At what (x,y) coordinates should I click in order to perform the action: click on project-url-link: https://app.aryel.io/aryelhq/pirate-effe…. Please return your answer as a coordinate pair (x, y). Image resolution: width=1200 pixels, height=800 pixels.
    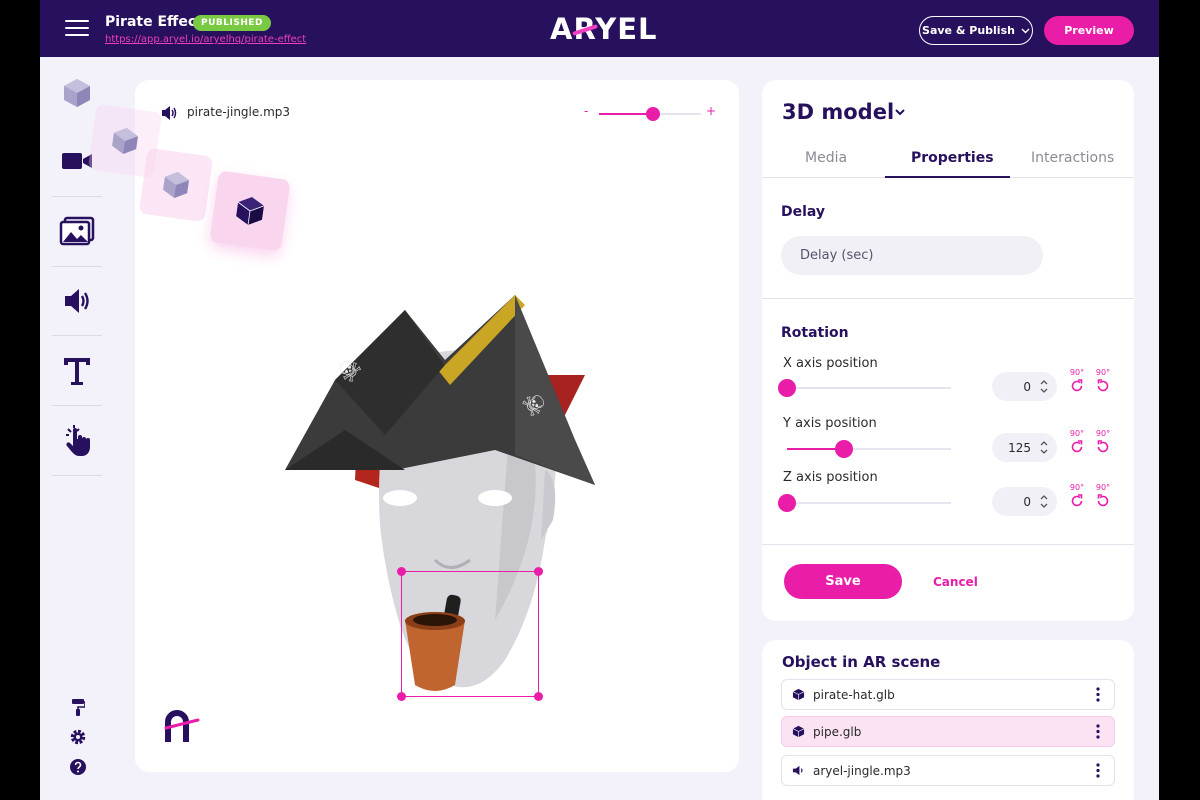
    Looking at the image, I should click on (205, 39).